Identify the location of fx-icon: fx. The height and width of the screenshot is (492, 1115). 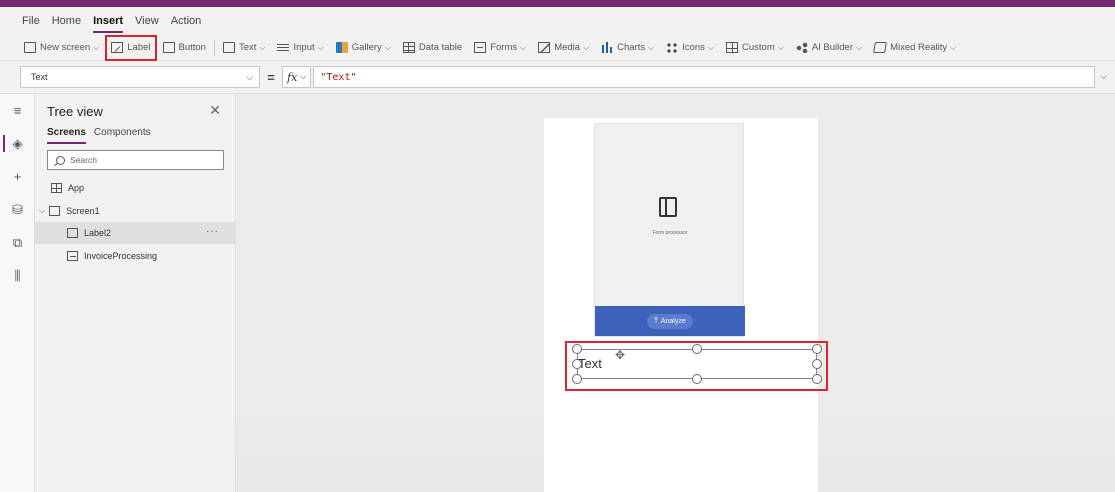
(292, 77).